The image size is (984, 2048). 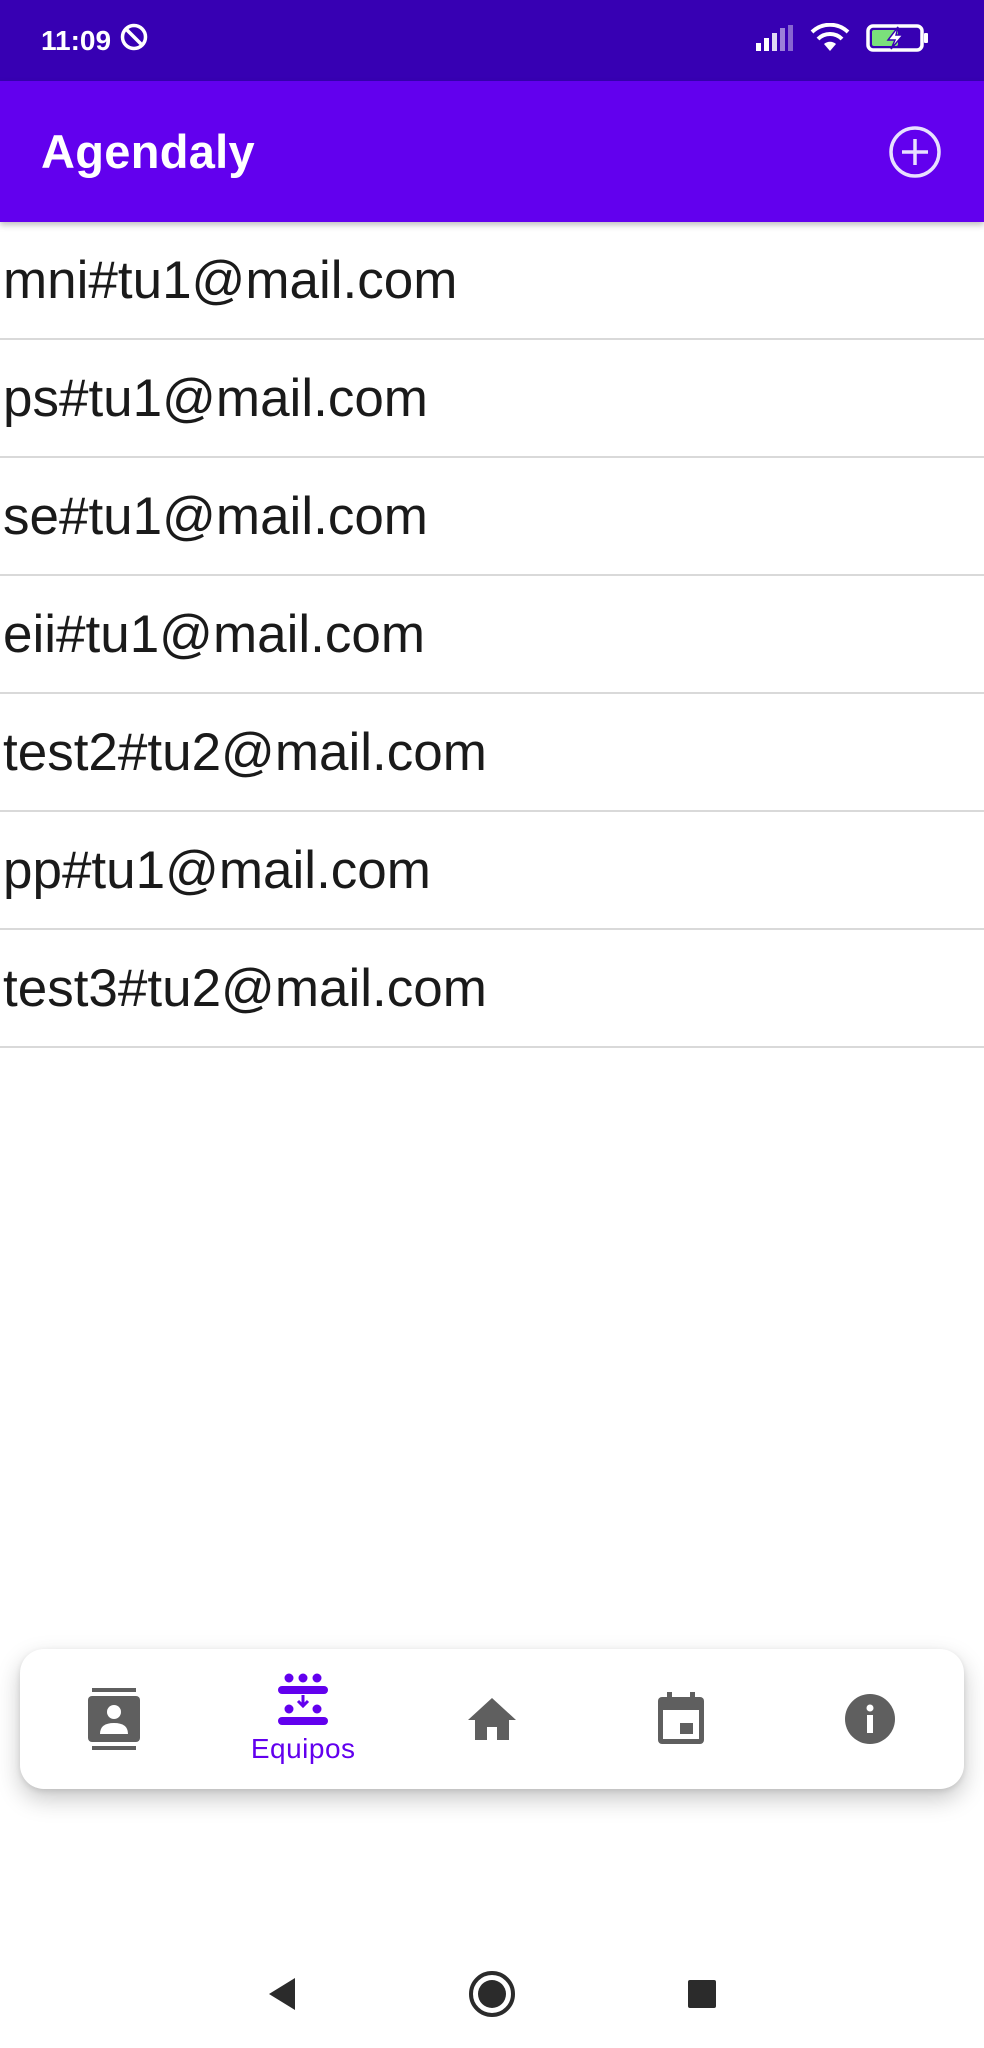 I want to click on list-item: test3#tu2@mail.com, so click(x=492, y=989).